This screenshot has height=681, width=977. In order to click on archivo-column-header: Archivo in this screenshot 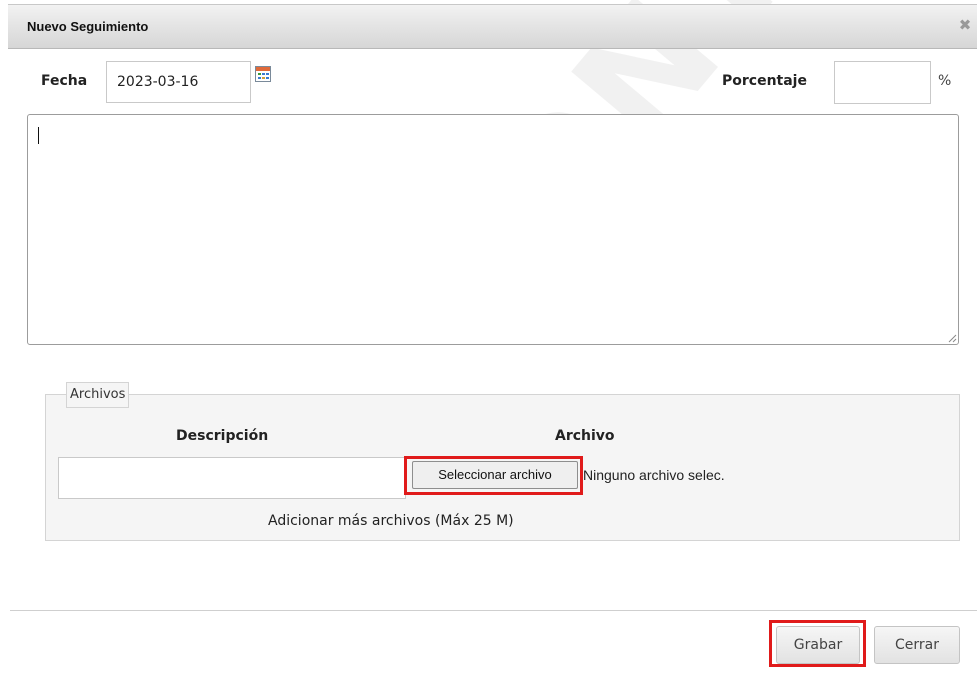, I will do `click(585, 436)`.